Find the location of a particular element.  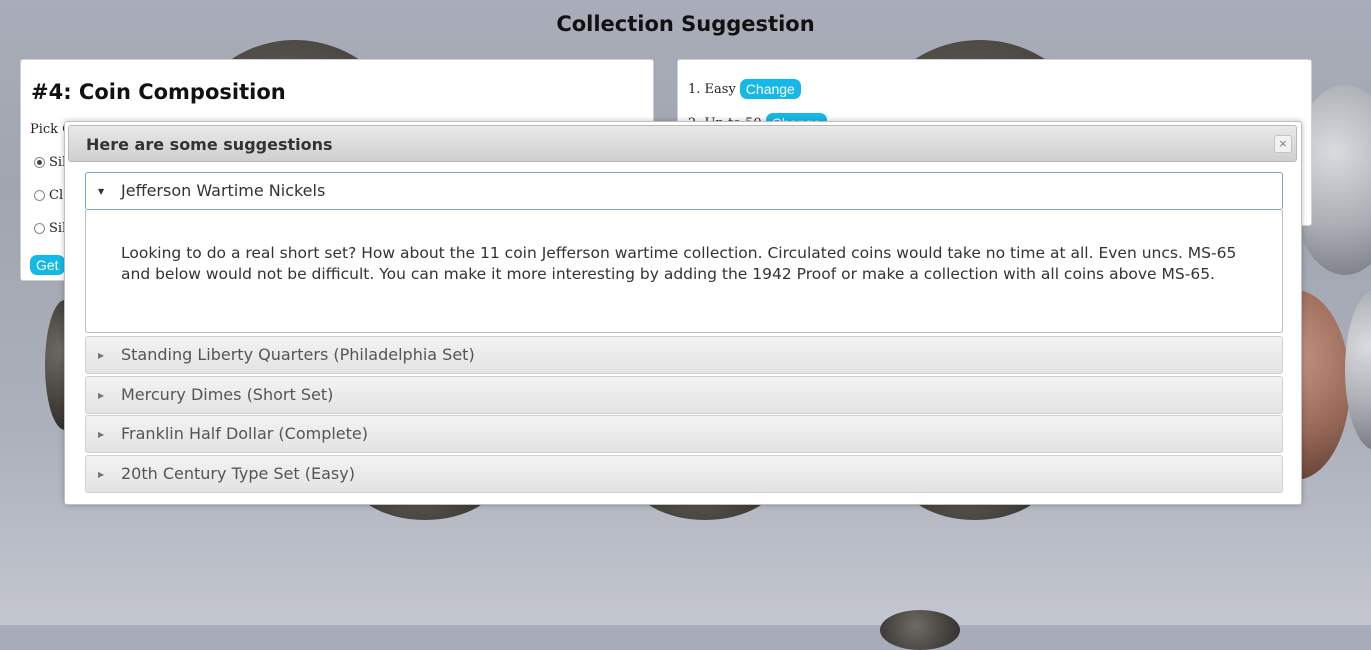

accordion-label: Jefferson Wartime Nickels is located at coordinates (223, 190).